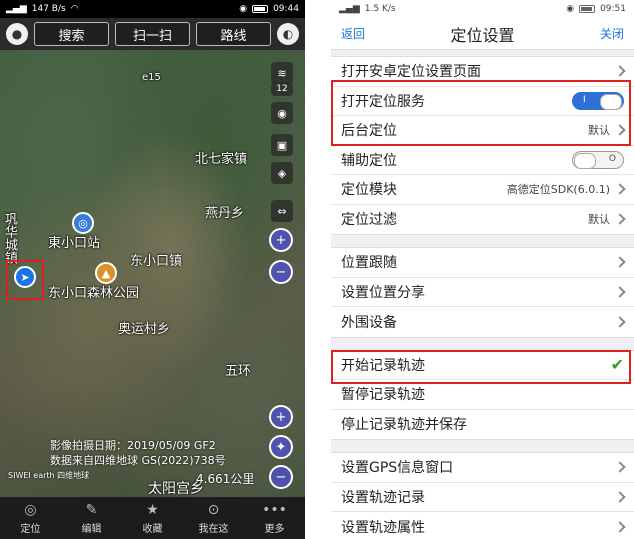 Image resolution: width=634 pixels, height=539 pixels. Describe the element at coordinates (612, 158) in the screenshot. I see `toggle-mark: O` at that location.